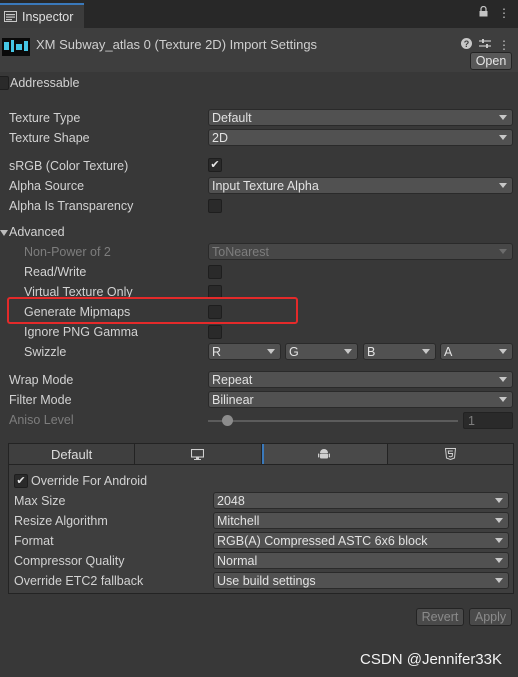 Image resolution: width=518 pixels, height=677 pixels. What do you see at coordinates (72, 454) in the screenshot?
I see `tab-default: Default` at bounding box center [72, 454].